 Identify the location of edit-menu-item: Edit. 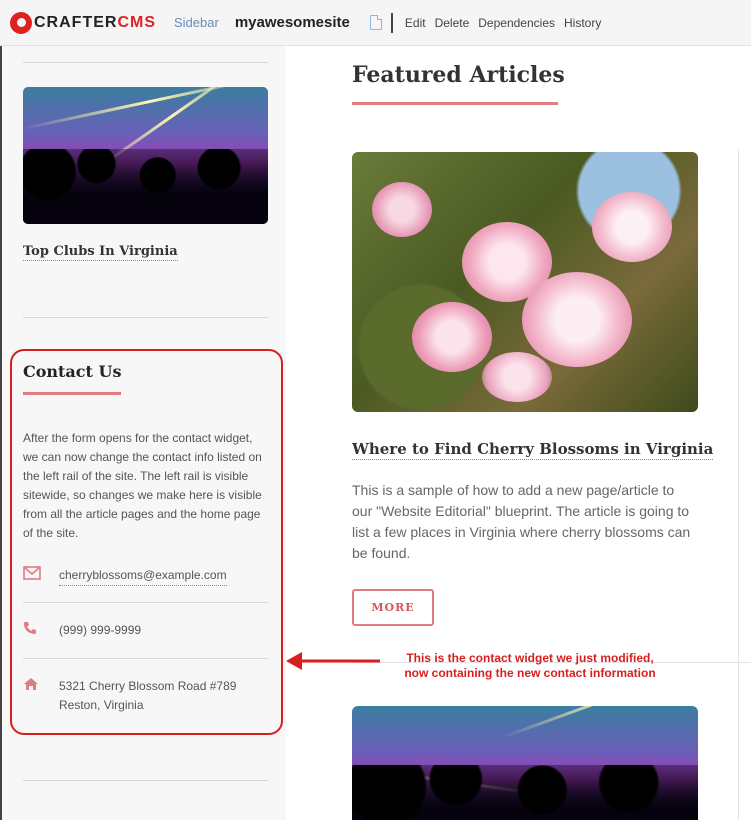
(415, 23).